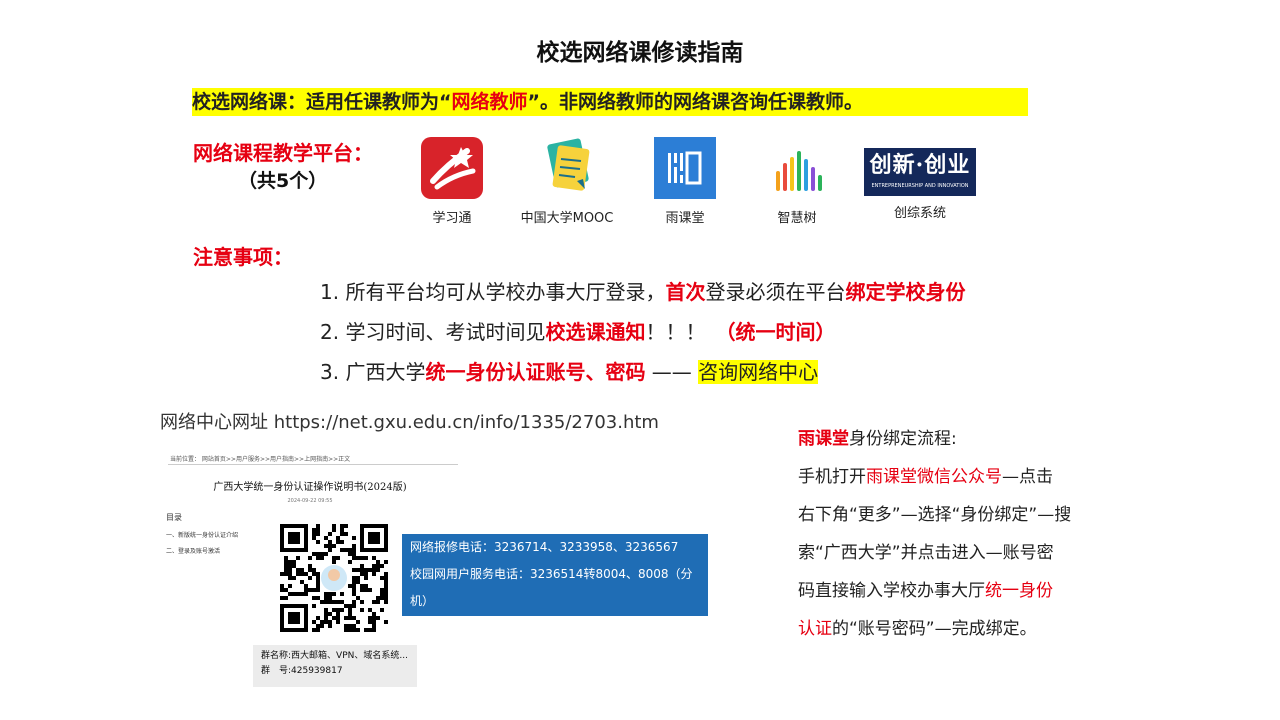 Image resolution: width=1280 pixels, height=720 pixels. I want to click on note-emphasis: 校选课通知, so click(595, 332).